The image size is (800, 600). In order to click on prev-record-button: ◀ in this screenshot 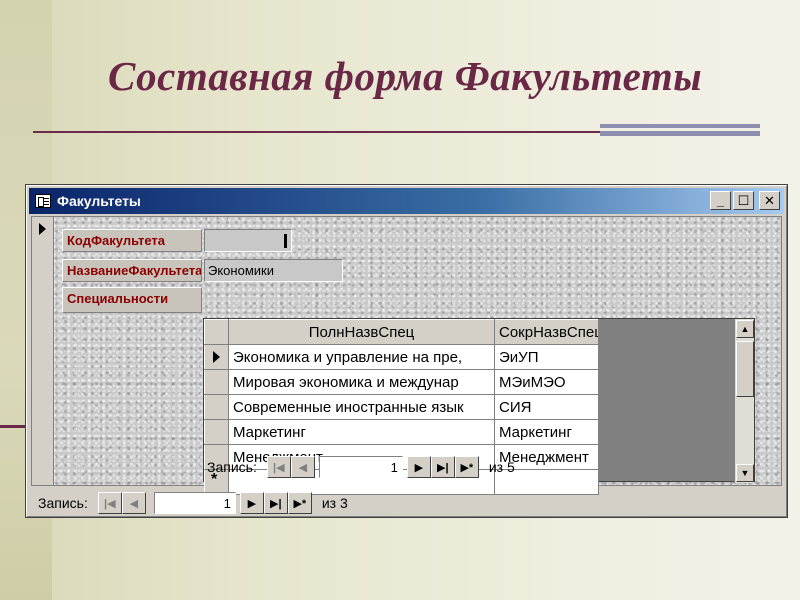, I will do `click(302, 467)`.